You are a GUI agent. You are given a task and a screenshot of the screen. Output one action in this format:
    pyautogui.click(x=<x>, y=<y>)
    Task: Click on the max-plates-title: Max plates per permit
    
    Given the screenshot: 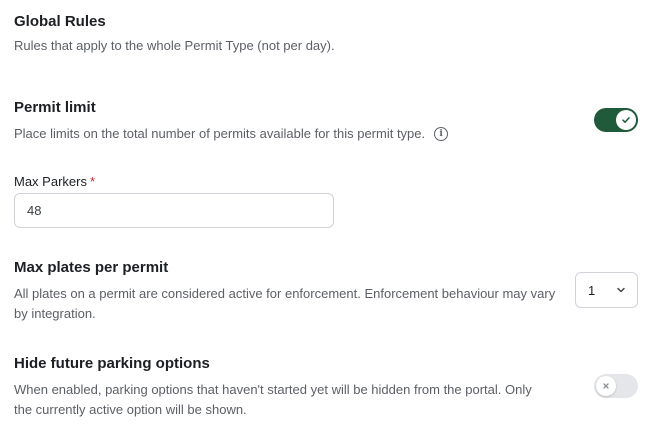 What is the action you would take?
    pyautogui.click(x=91, y=267)
    